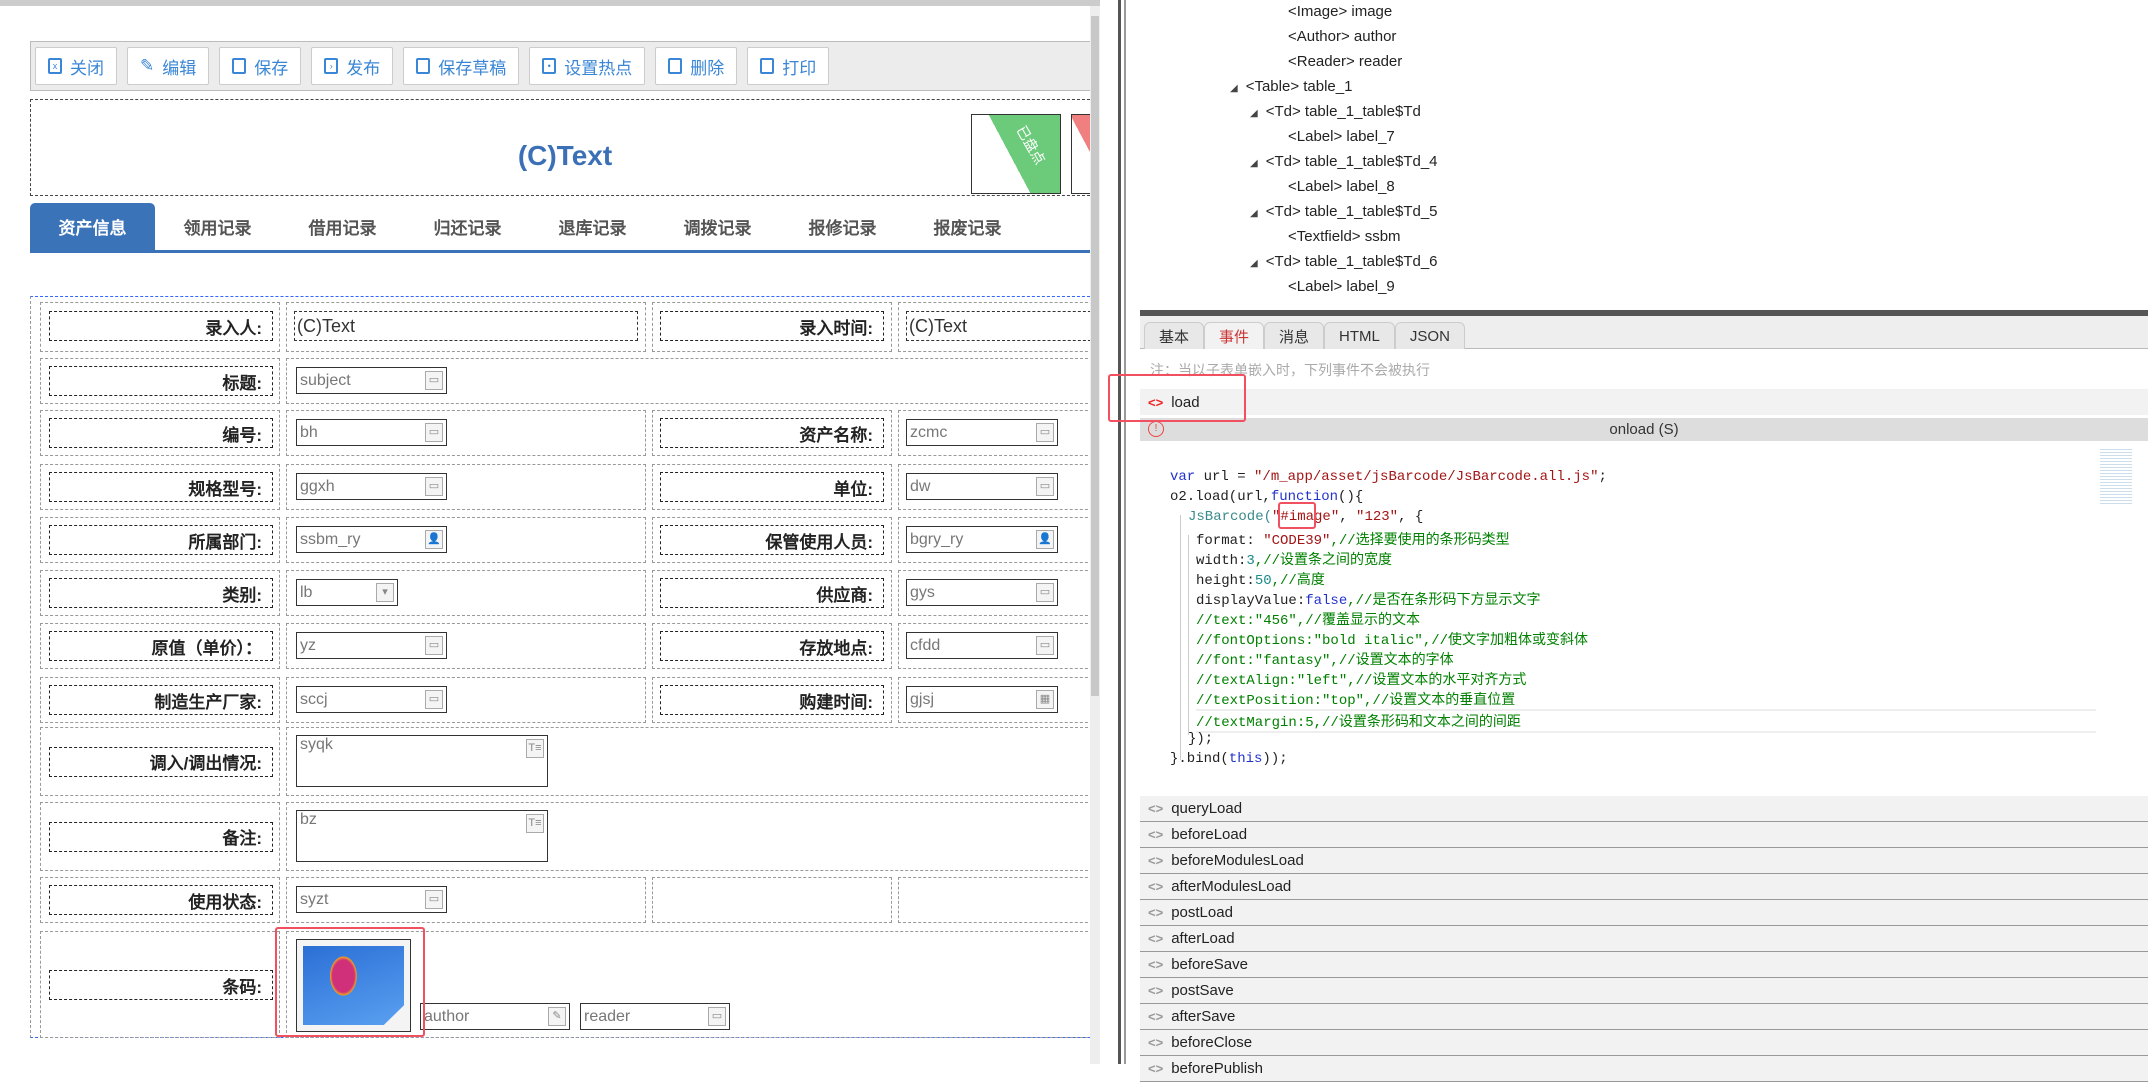 The width and height of the screenshot is (2148, 1082). What do you see at coordinates (1342, 36) in the screenshot?
I see `tree-node: <Author> author` at bounding box center [1342, 36].